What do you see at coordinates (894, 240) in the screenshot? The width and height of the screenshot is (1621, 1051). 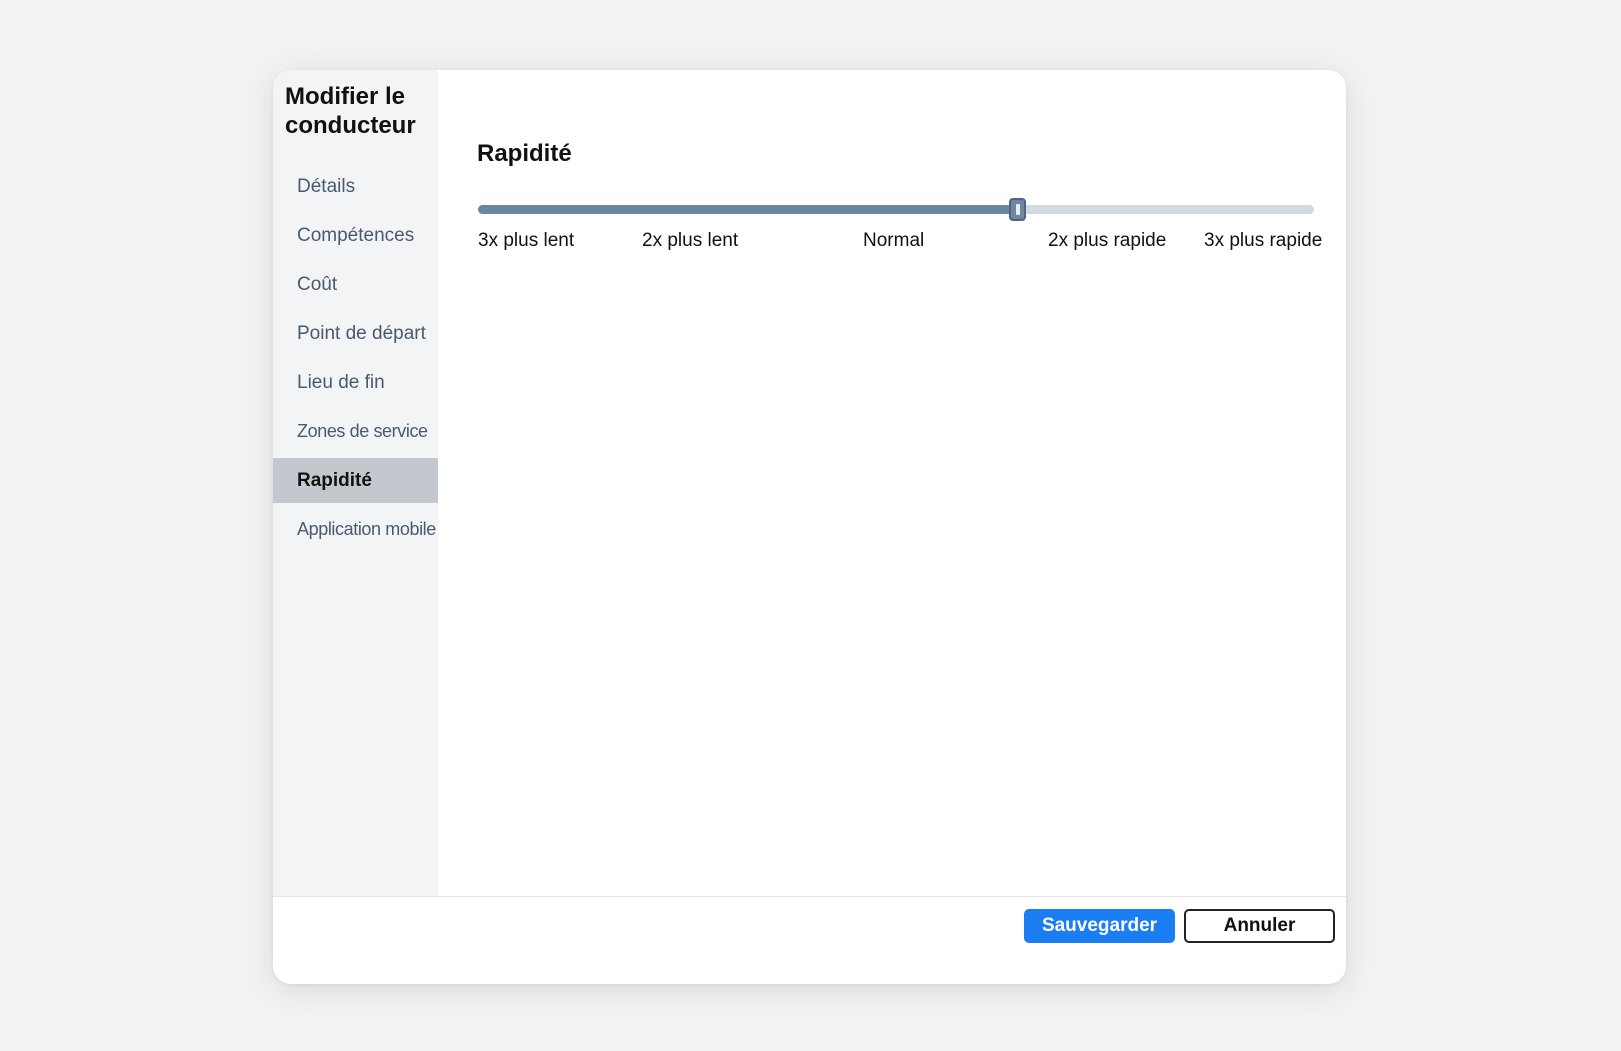 I see `slider-label-normal: Normal` at bounding box center [894, 240].